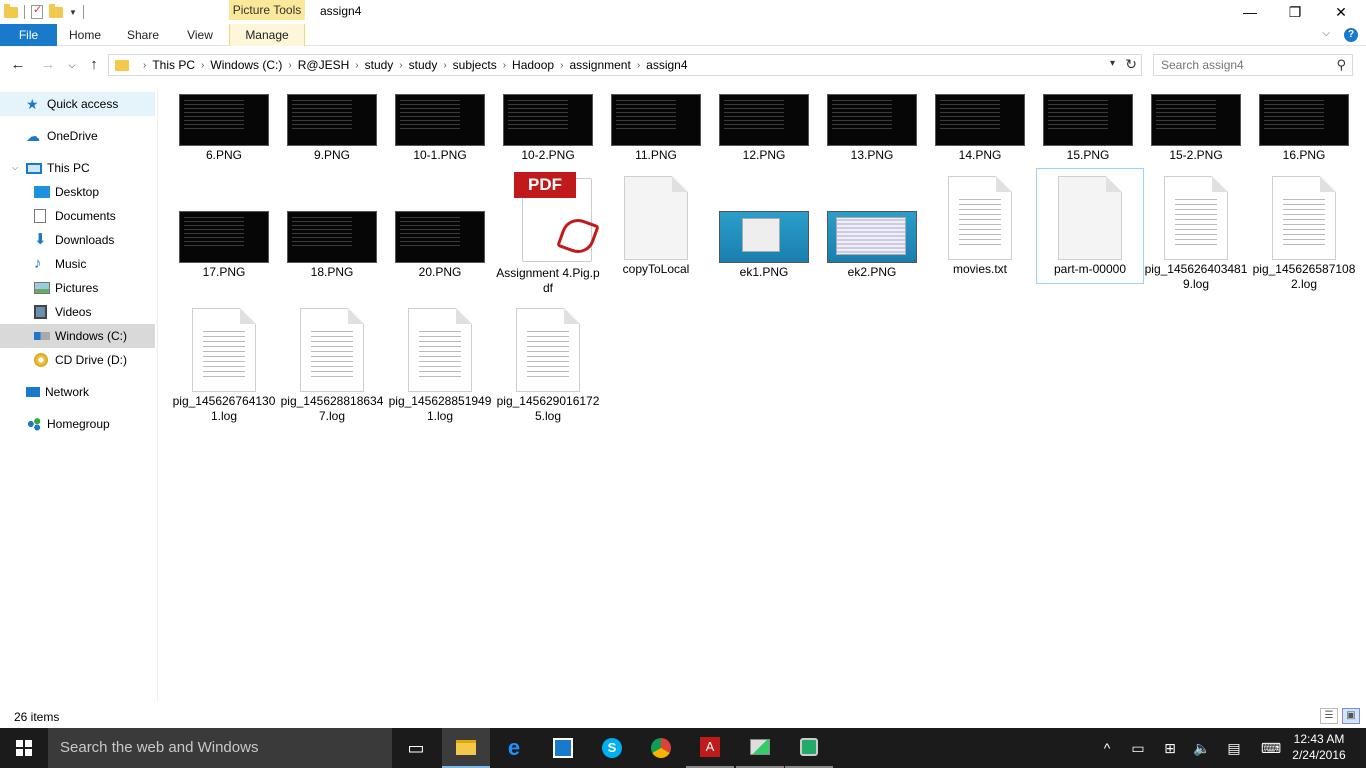 The height and width of the screenshot is (768, 1366). What do you see at coordinates (1351, 716) in the screenshot?
I see `large-icons-view-icon: ▣` at bounding box center [1351, 716].